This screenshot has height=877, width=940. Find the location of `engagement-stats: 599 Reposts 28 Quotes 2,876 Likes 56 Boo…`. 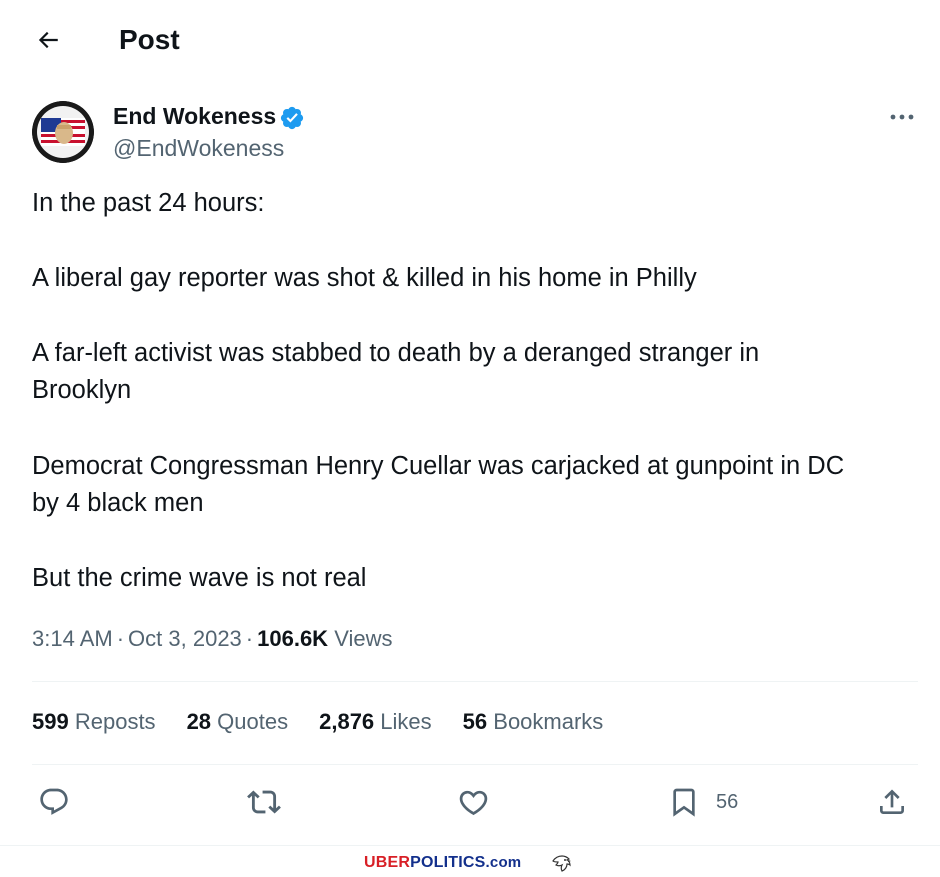

engagement-stats: 599 Reposts 28 Quotes 2,876 Likes 56 Boo… is located at coordinates (333, 722).